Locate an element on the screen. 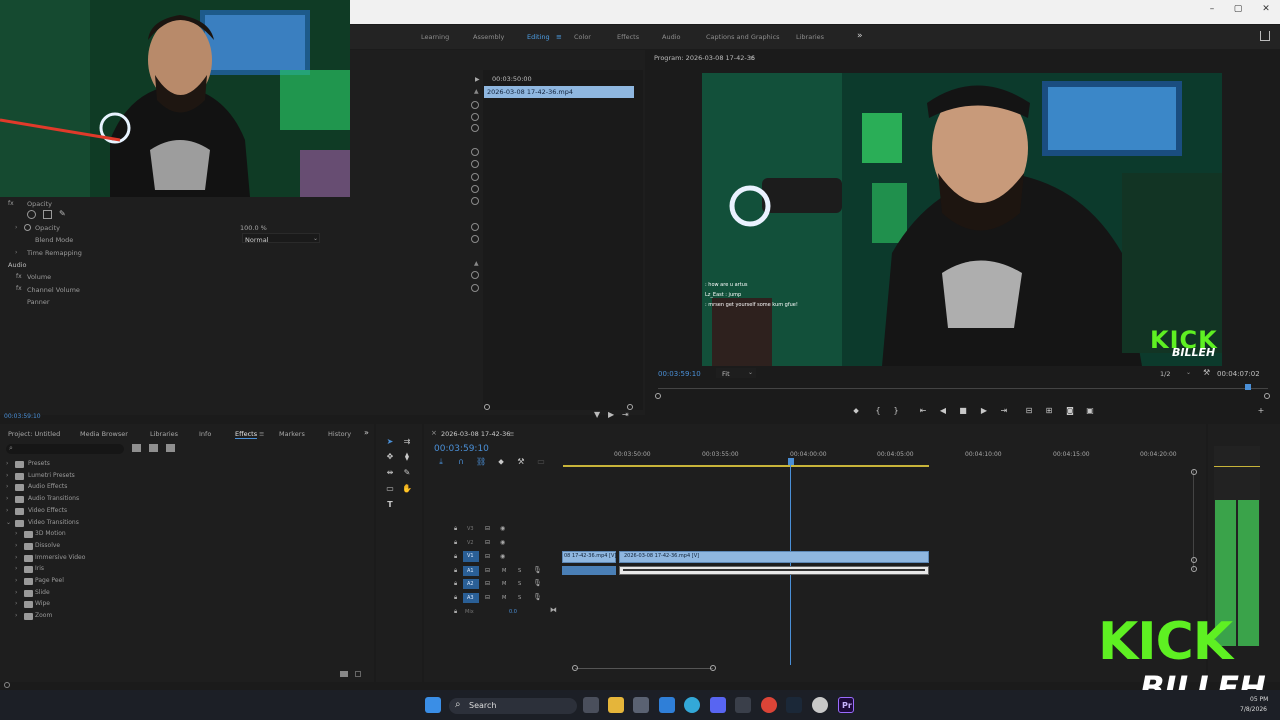 Image resolution: width=1280 pixels, height=720 pixels. workspace-menu-icon: ≡ is located at coordinates (559, 37).